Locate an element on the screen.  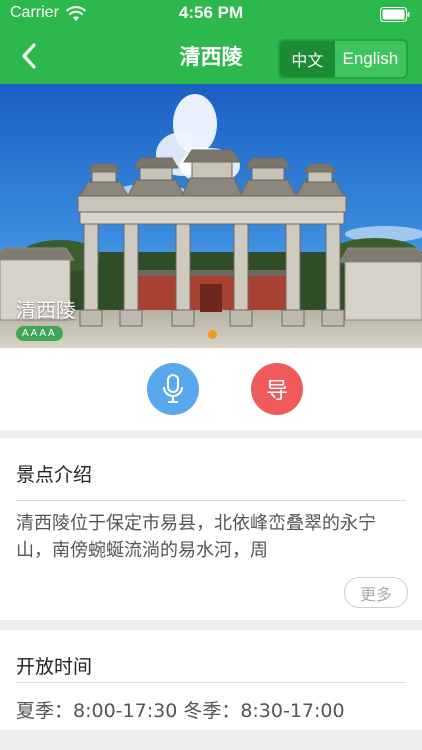
carousel-page-indicator is located at coordinates (212, 334).